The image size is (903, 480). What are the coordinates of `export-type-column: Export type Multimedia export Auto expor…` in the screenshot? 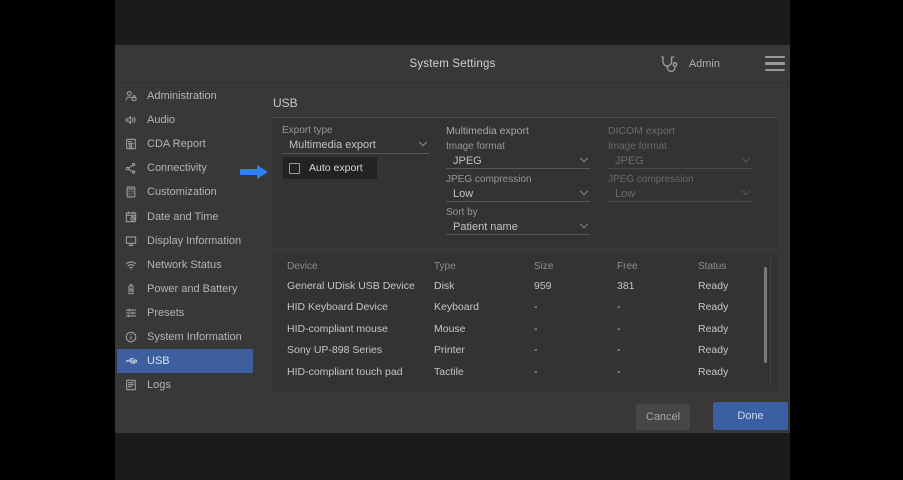 It's located at (355, 148).